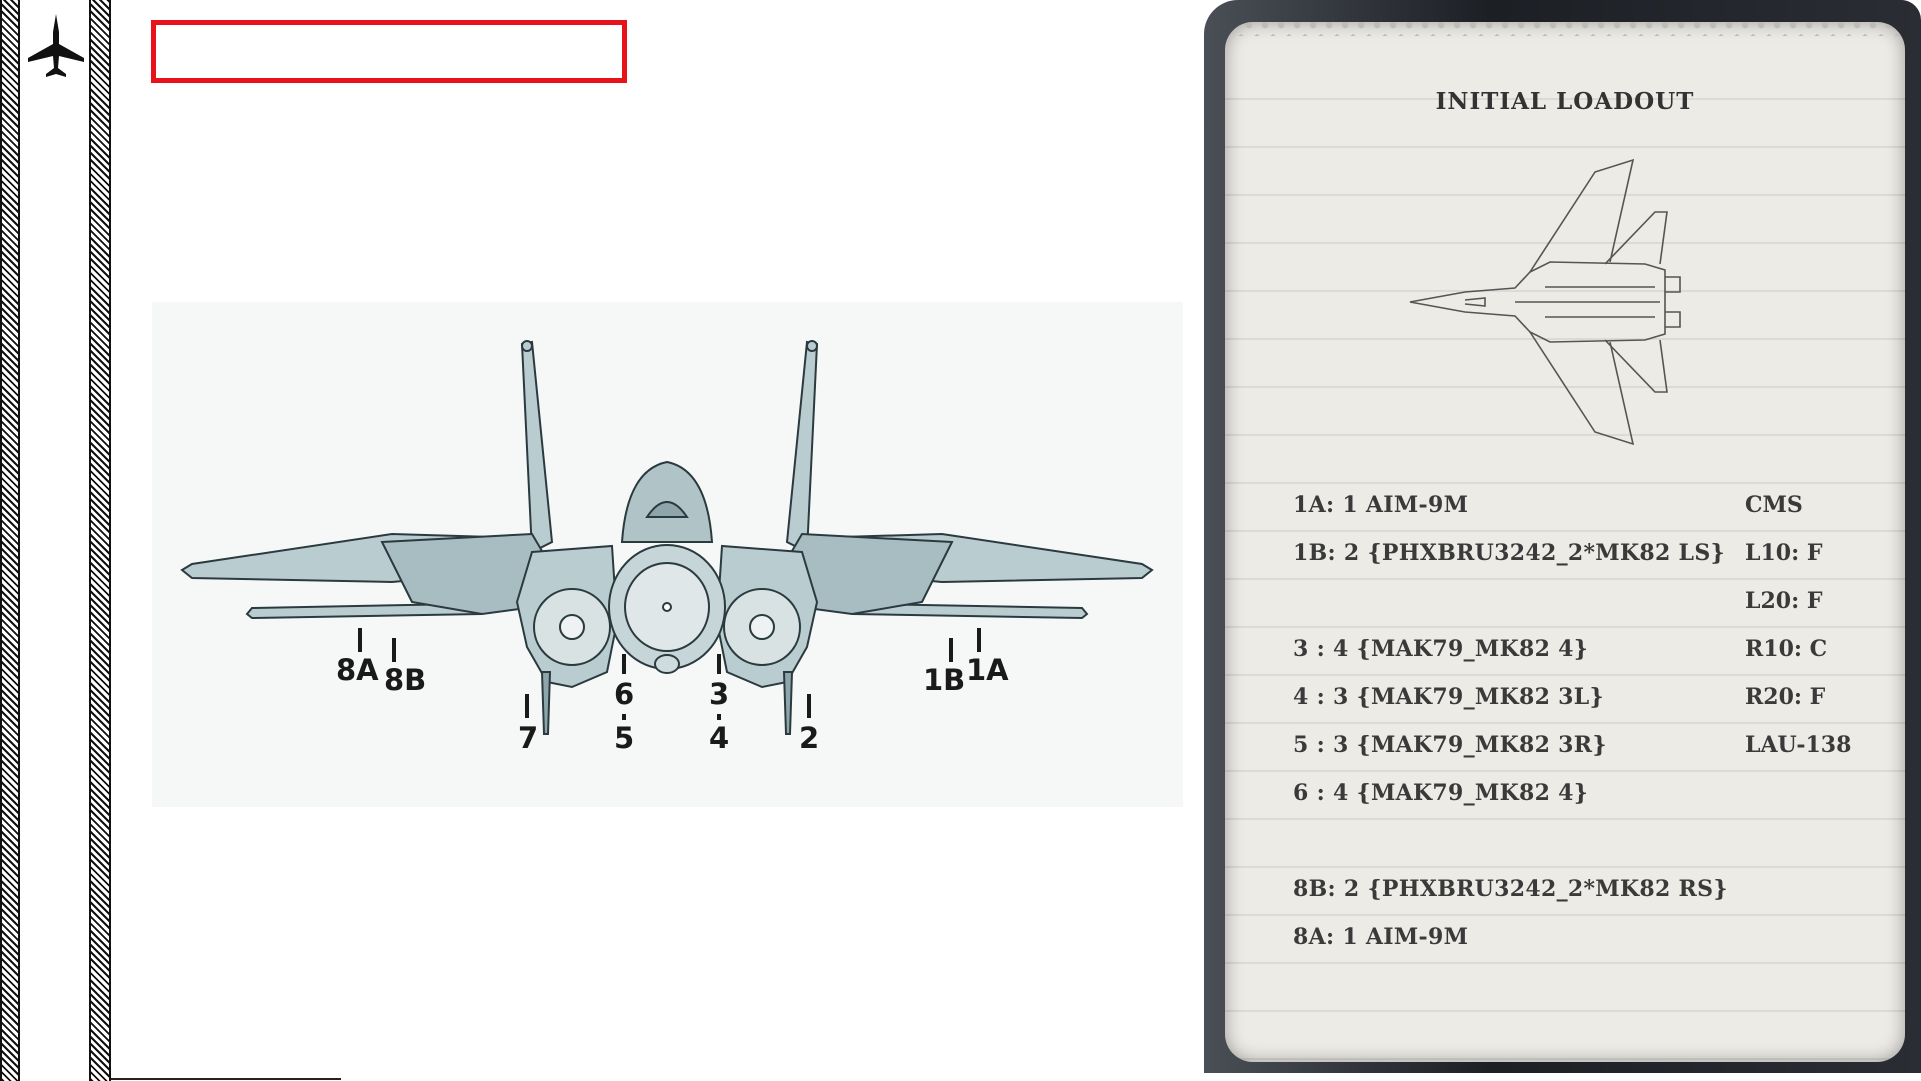 The height and width of the screenshot is (1081, 1921). What do you see at coordinates (1545, 302) in the screenshot?
I see `f14-top-view-sketch` at bounding box center [1545, 302].